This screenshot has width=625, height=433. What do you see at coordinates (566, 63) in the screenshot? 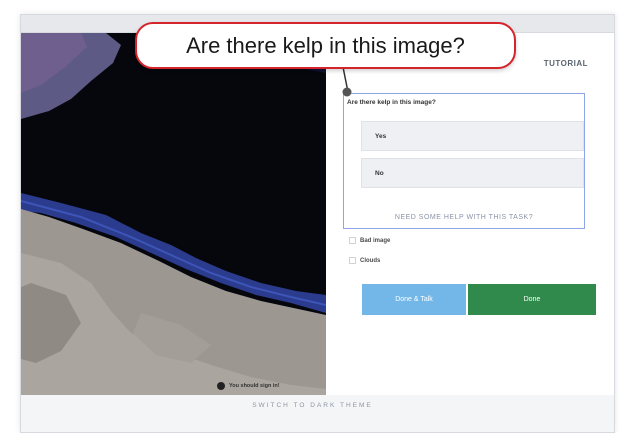
I see `tab-tutorial: TUTORIAL` at bounding box center [566, 63].